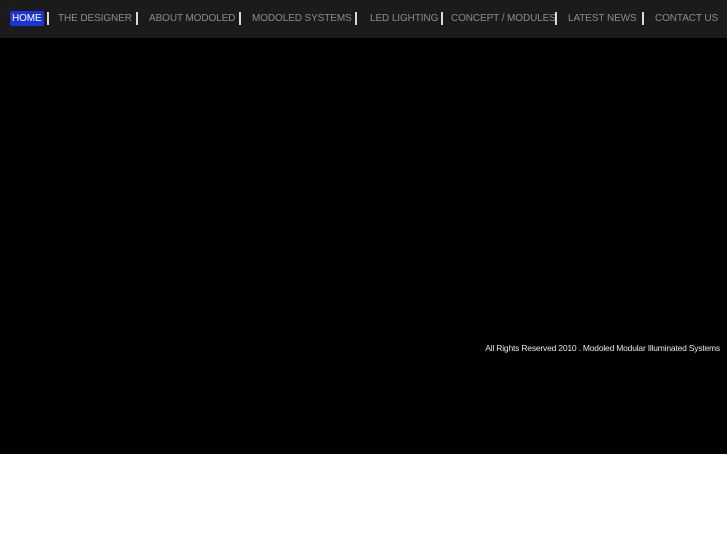  What do you see at coordinates (404, 18) in the screenshot?
I see `nav-item-led-lighting: LED LIGHTING` at bounding box center [404, 18].